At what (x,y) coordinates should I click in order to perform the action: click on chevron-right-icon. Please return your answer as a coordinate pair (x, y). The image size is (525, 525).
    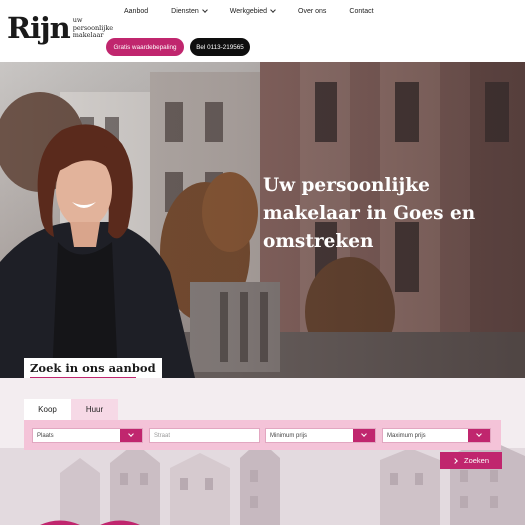
    Looking at the image, I should click on (455, 460).